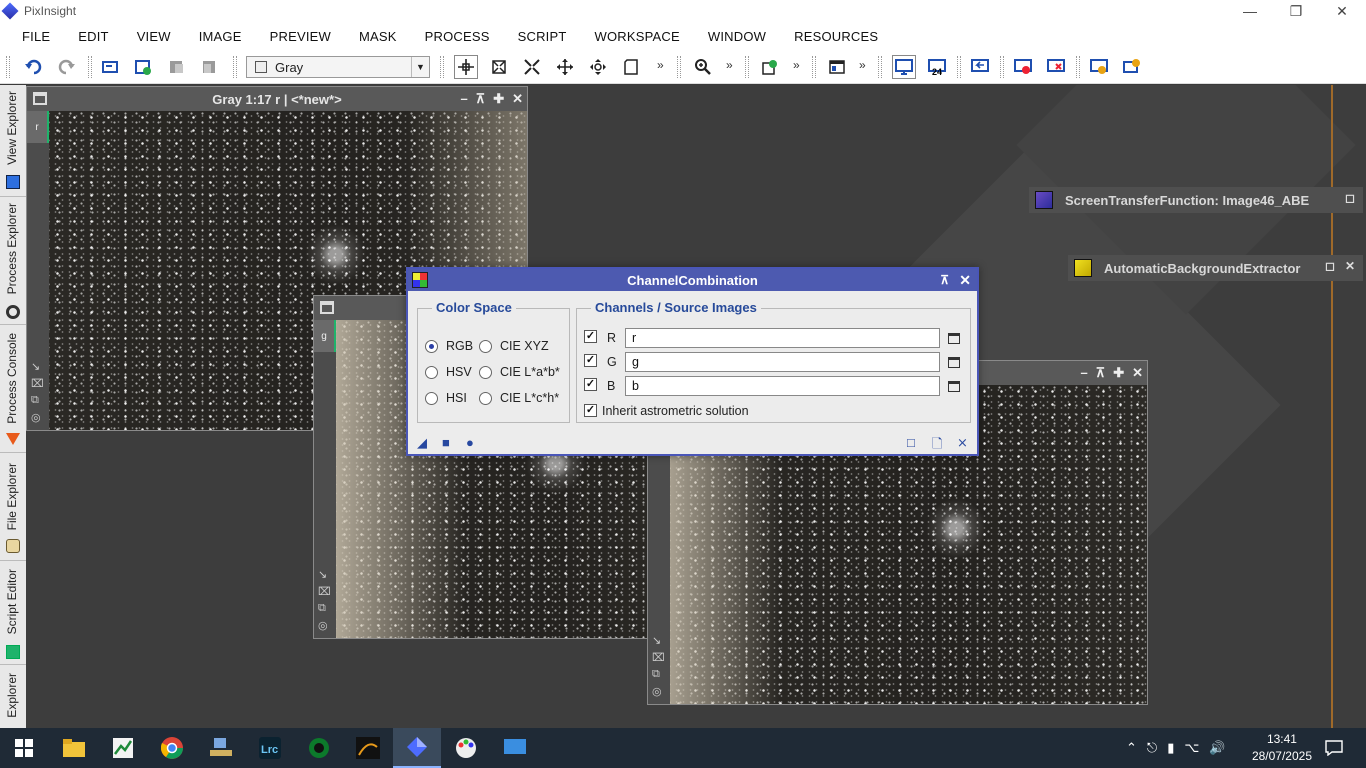  I want to click on capture-app-icon, so click(368, 748).